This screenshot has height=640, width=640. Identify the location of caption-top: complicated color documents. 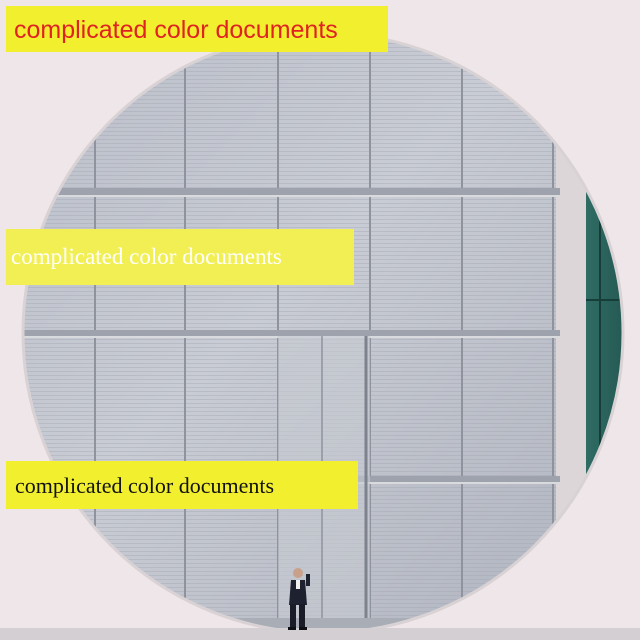
(197, 29).